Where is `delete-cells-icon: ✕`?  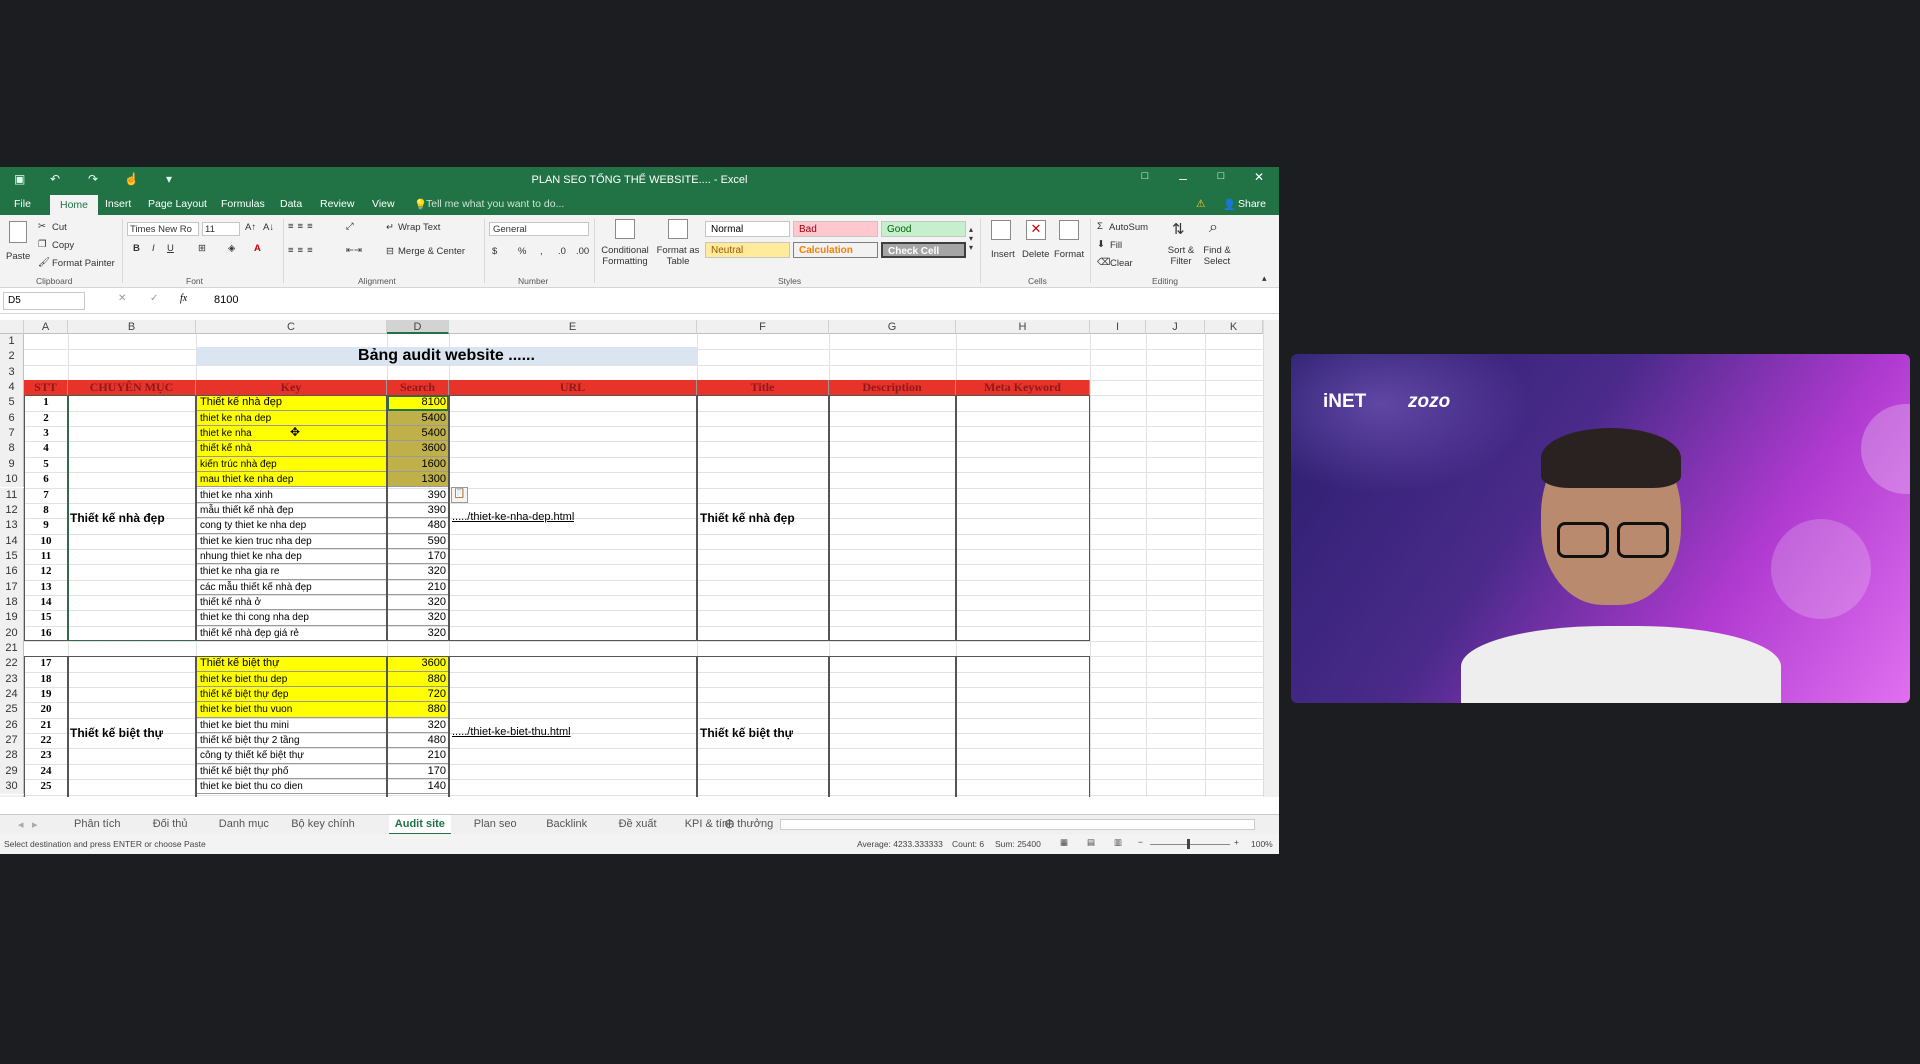 delete-cells-icon: ✕ is located at coordinates (1036, 230).